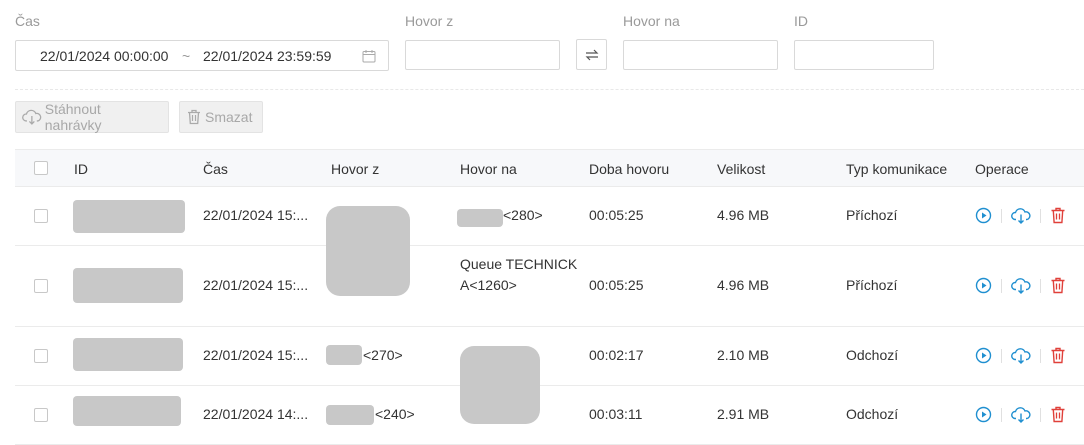  What do you see at coordinates (27, 21) in the screenshot?
I see `time-label: Čas` at bounding box center [27, 21].